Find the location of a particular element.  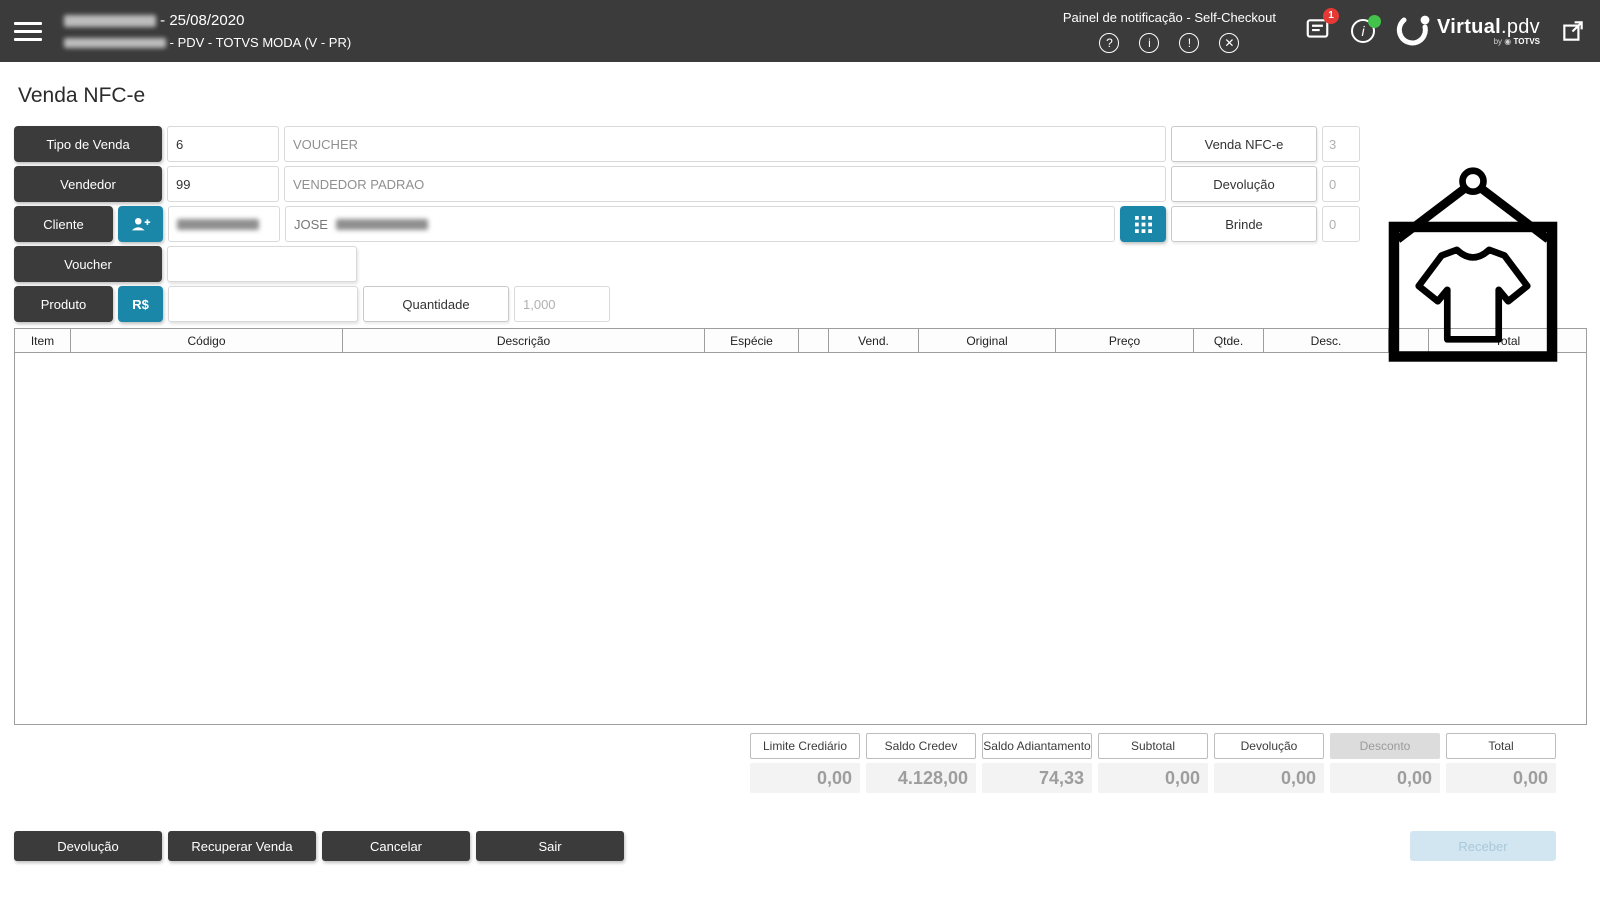

summary-limite-crediario: Limite Crediário 0,00 is located at coordinates (805, 763).